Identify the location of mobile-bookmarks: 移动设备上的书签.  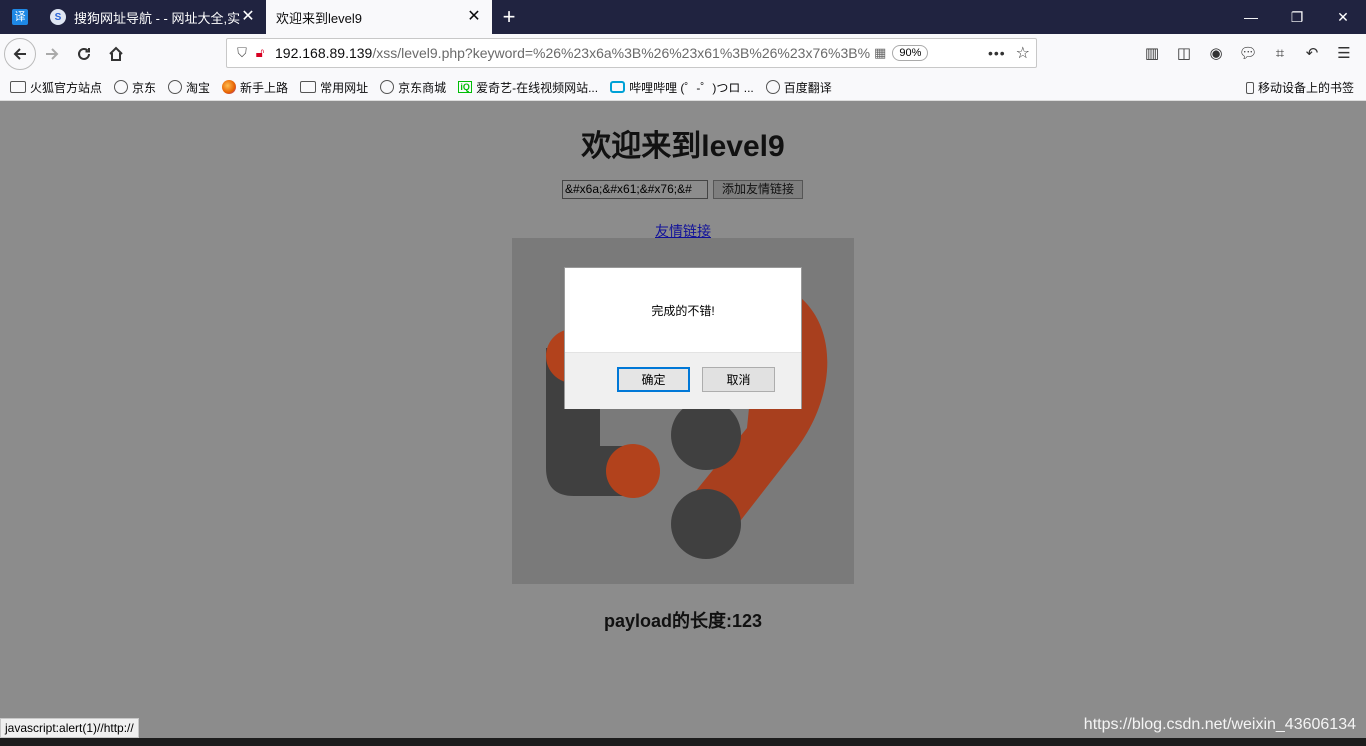
(1299, 87).